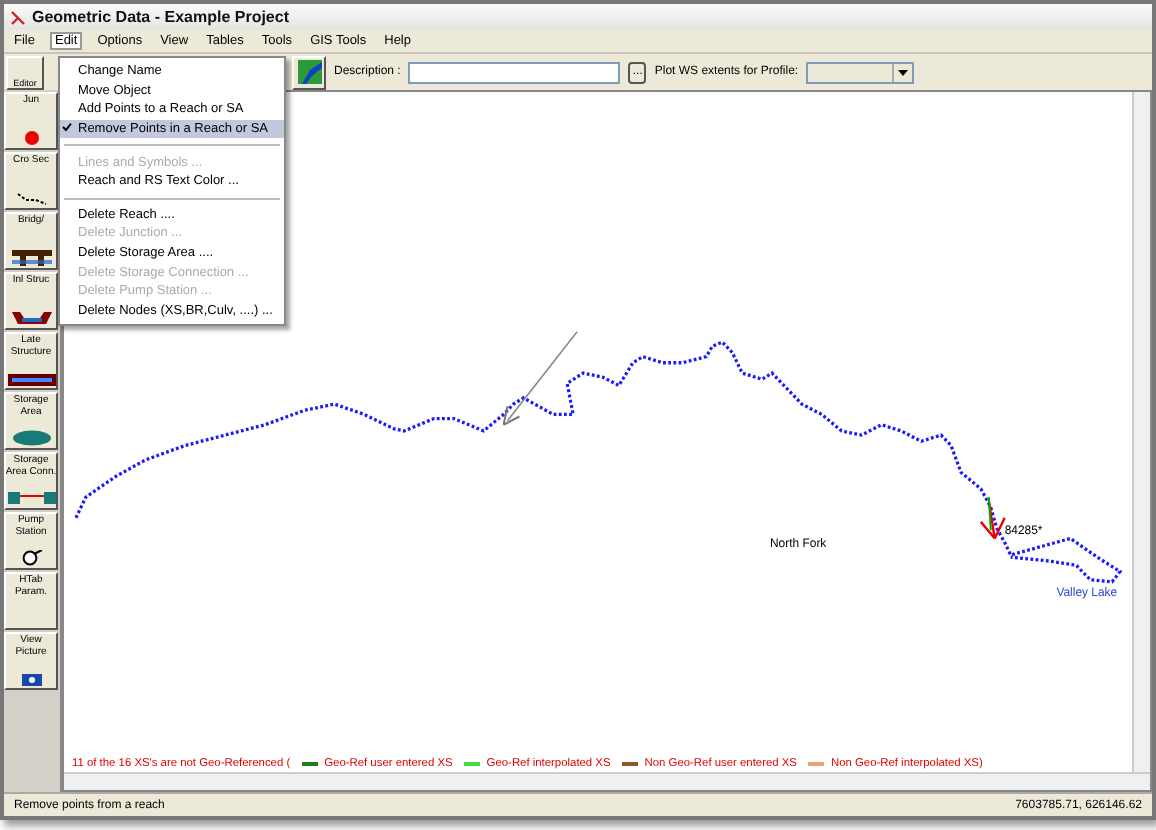  What do you see at coordinates (31, 380) in the screenshot?
I see `lateral-structure-icon` at bounding box center [31, 380].